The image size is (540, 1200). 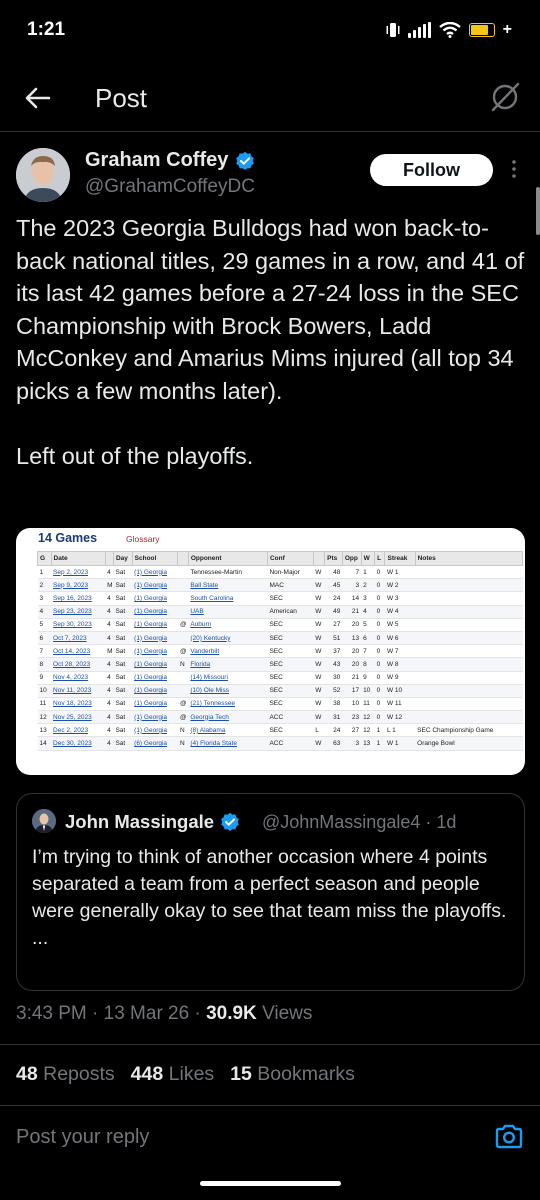 I want to click on table-cell: W 10, so click(x=400, y=691).